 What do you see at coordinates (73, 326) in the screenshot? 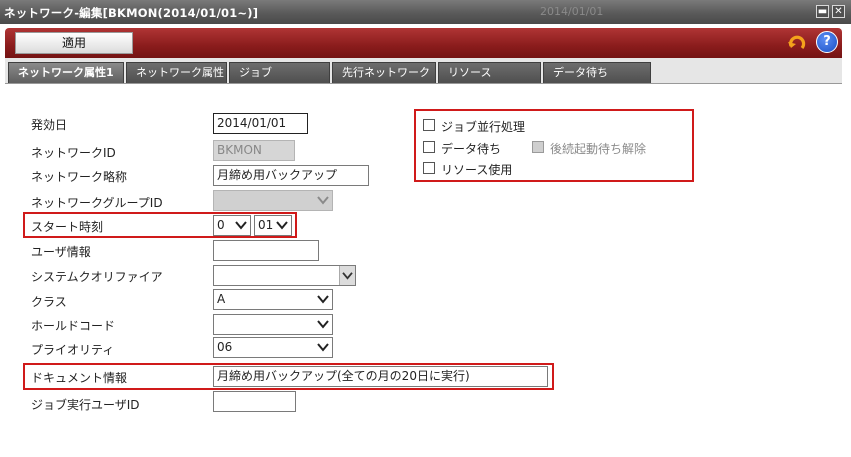
I see `hold-code-label: ホールドコード` at bounding box center [73, 326].